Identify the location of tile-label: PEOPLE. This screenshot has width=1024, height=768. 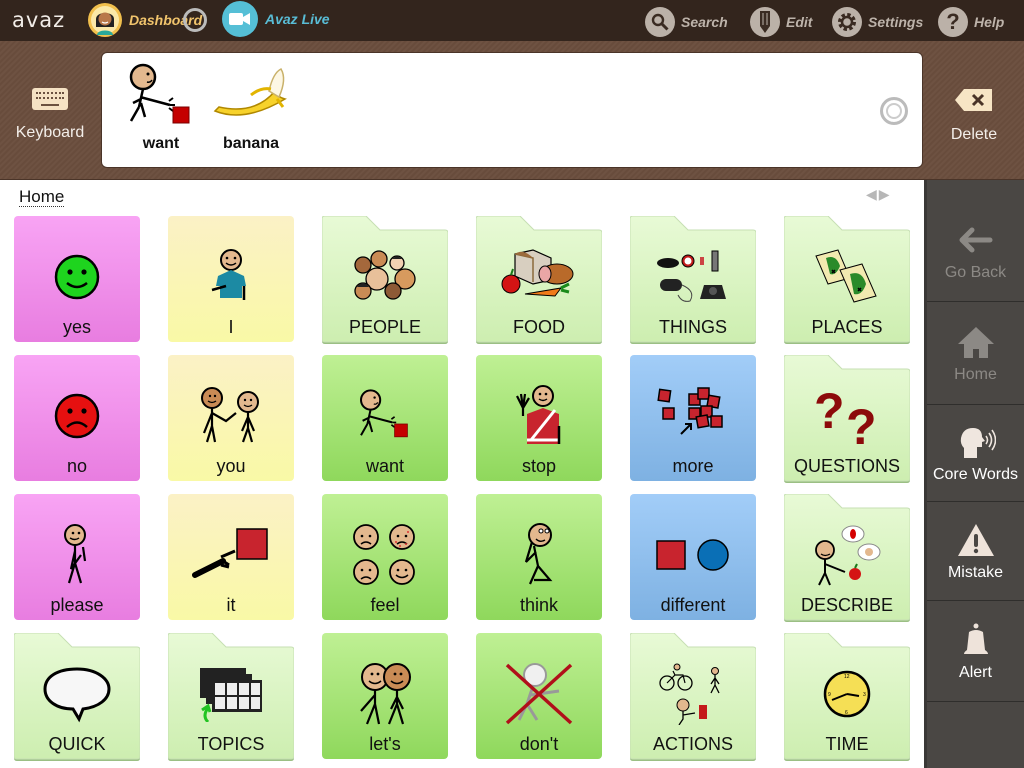
(385, 327).